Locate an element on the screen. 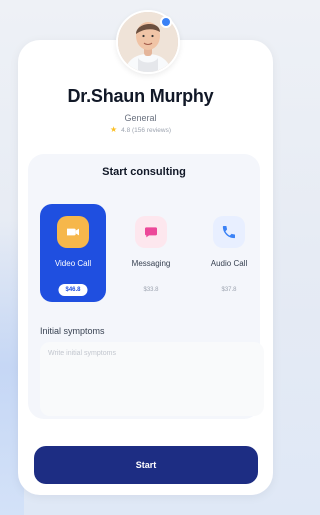 The width and height of the screenshot is (320, 515). doctor-name: Dr.Shaun Murphy is located at coordinates (140, 96).